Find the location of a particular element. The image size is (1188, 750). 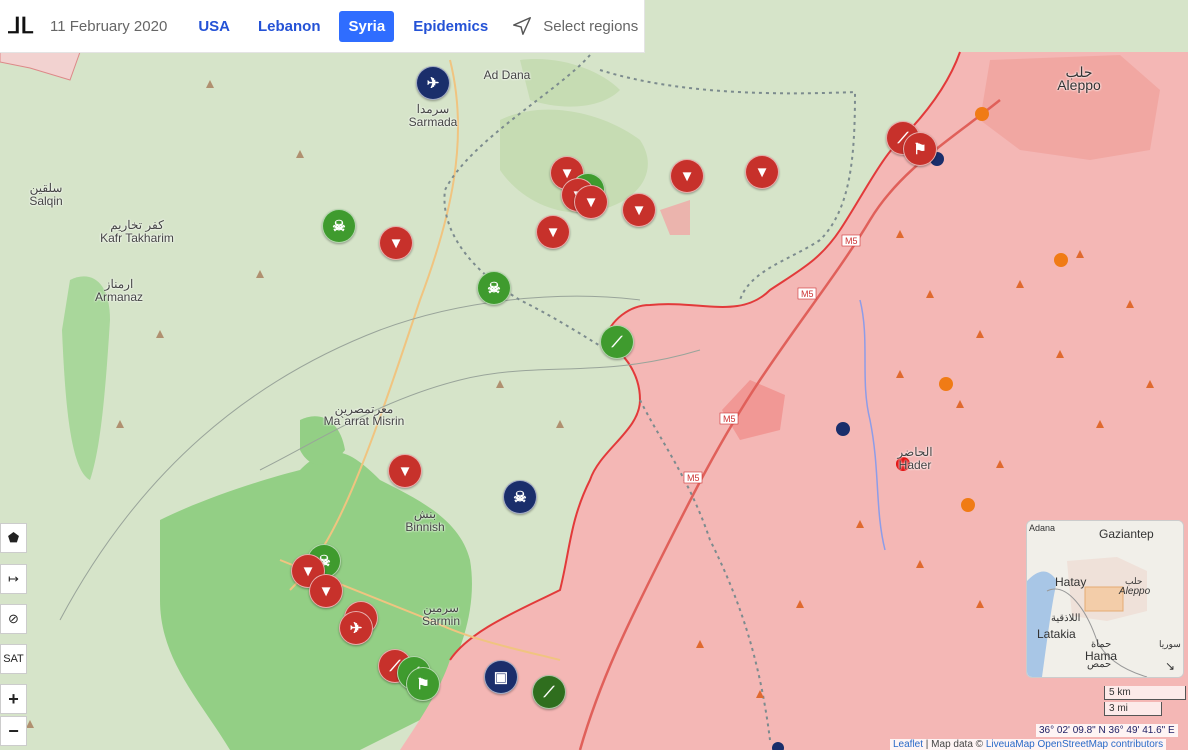

arrow-right-icon: ↦ is located at coordinates (13, 578).